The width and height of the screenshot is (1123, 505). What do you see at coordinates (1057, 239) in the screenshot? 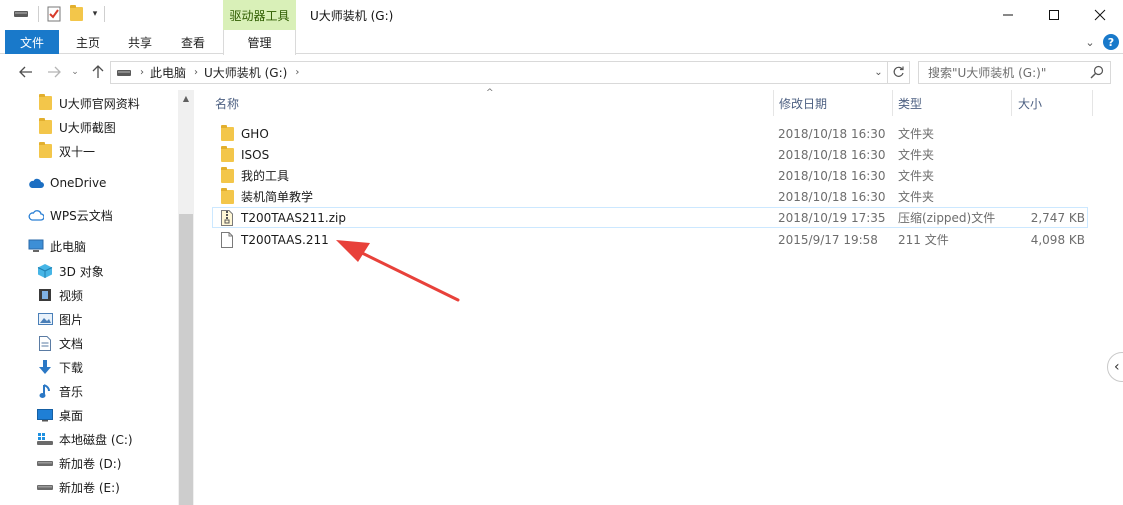
I see `file-size: 4,098 KB` at bounding box center [1057, 239].